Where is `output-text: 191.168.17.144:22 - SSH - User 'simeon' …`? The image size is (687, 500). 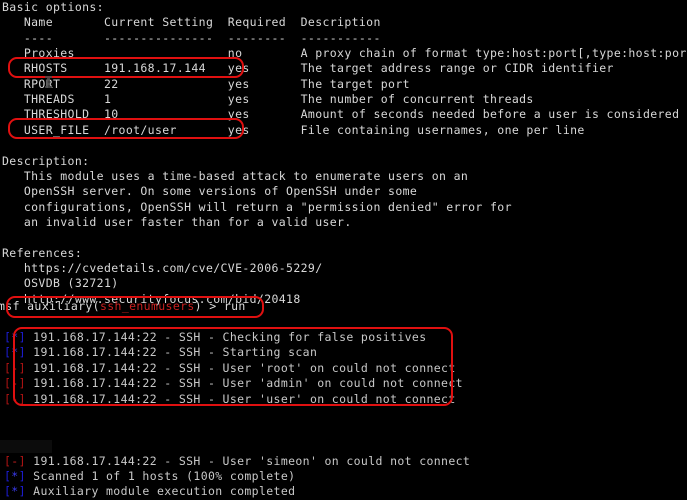 output-text: 191.168.17.144:22 - SSH - User 'simeon' … is located at coordinates (248, 460).